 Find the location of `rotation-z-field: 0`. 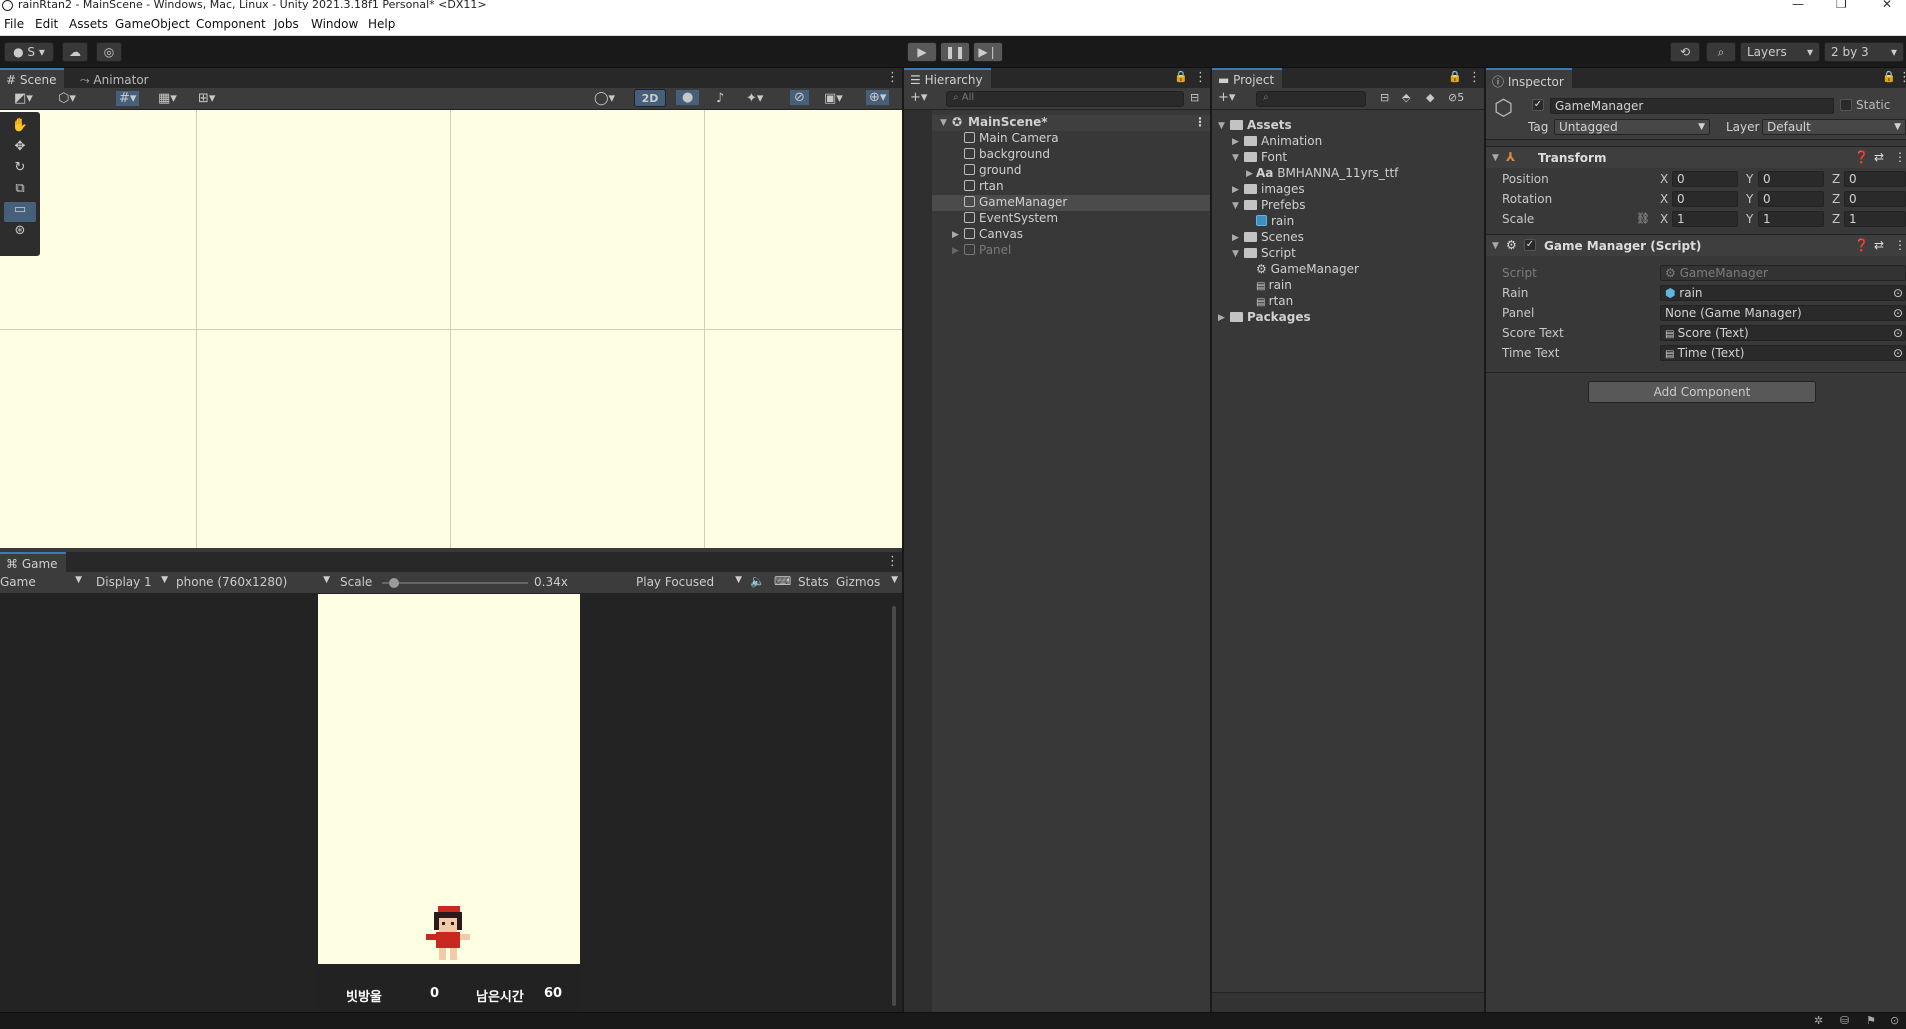

rotation-z-field: 0 is located at coordinates (1875, 199).